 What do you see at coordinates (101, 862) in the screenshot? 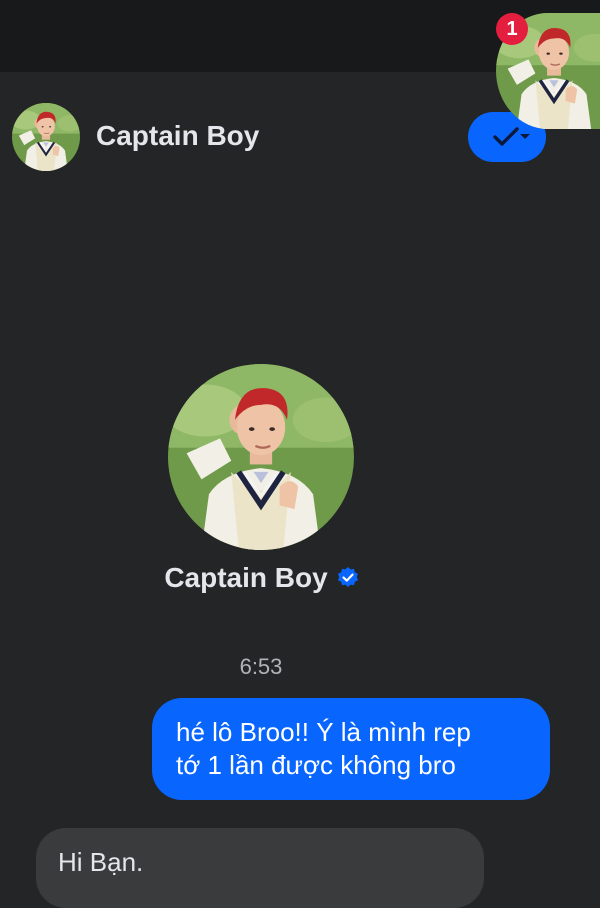
I see `message-text: Hi Bạn.` at bounding box center [101, 862].